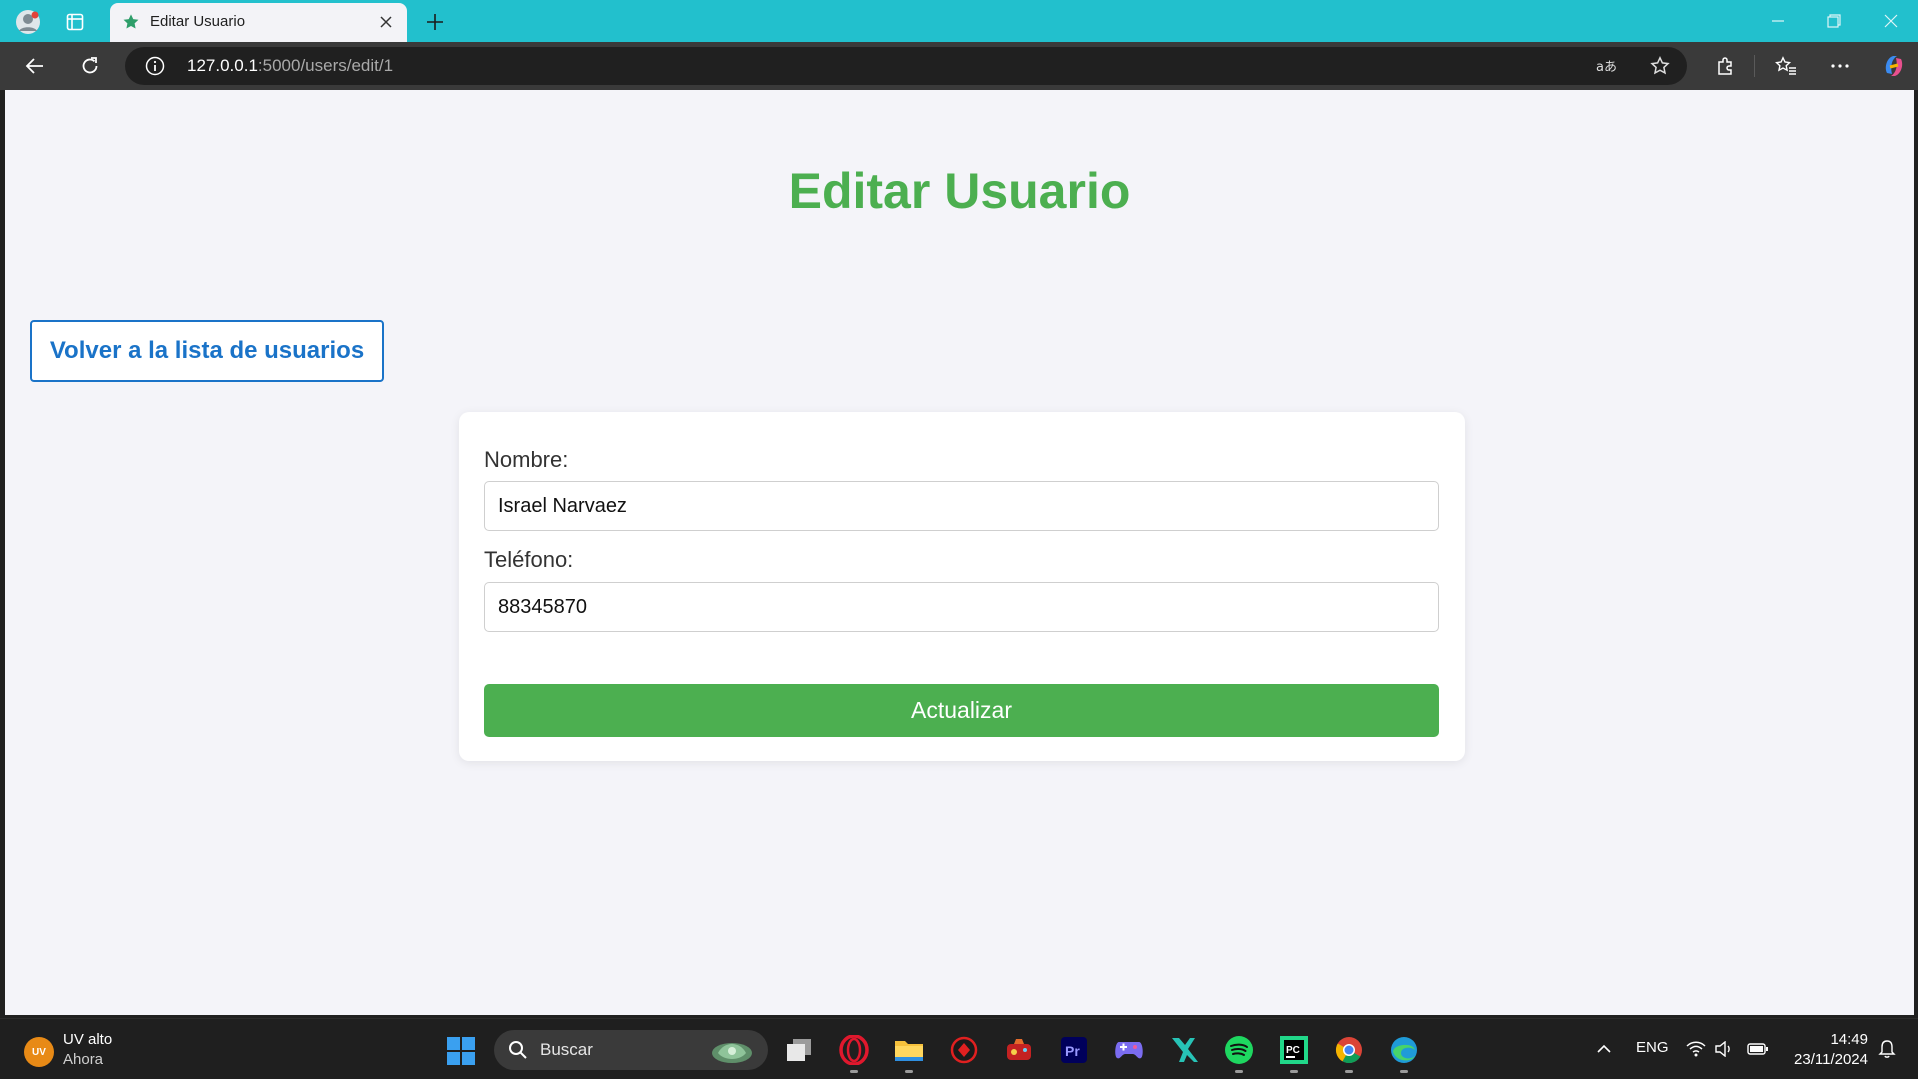 The width and height of the screenshot is (1918, 1079). I want to click on clock-time: 14:49, so click(1849, 1039).